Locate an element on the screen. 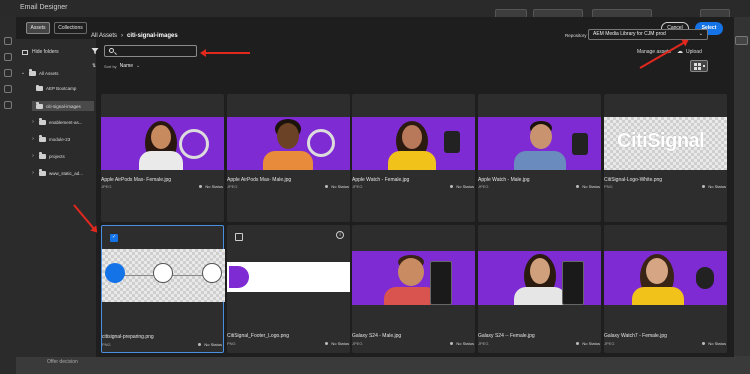 This screenshot has width=750, height=374. chevron-down-icon: ⌄ is located at coordinates (23, 73).